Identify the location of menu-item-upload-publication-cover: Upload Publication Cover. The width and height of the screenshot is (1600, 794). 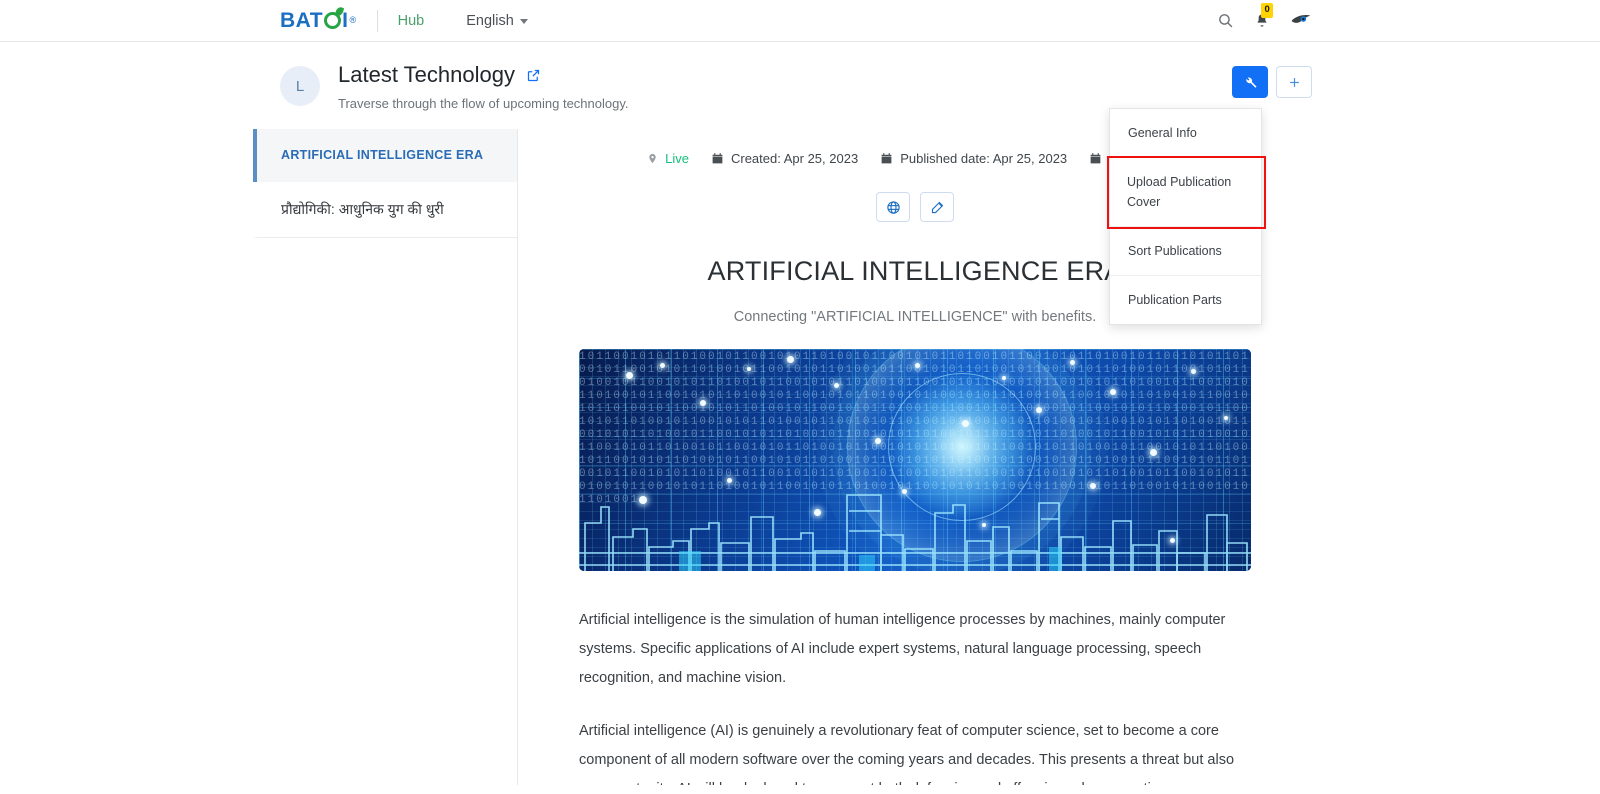
(1186, 192).